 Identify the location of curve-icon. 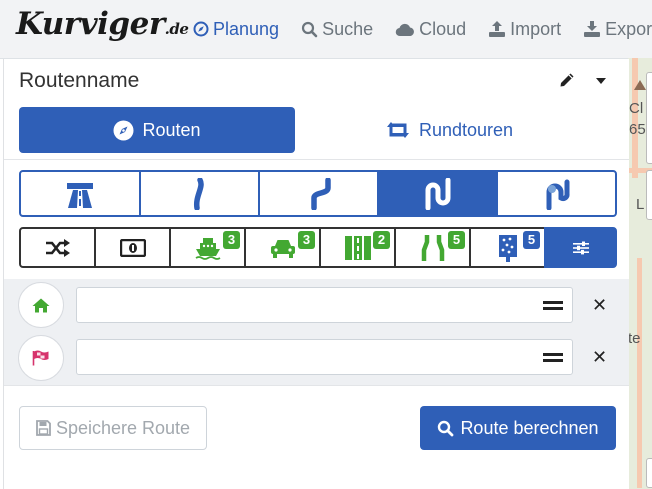
(320, 193).